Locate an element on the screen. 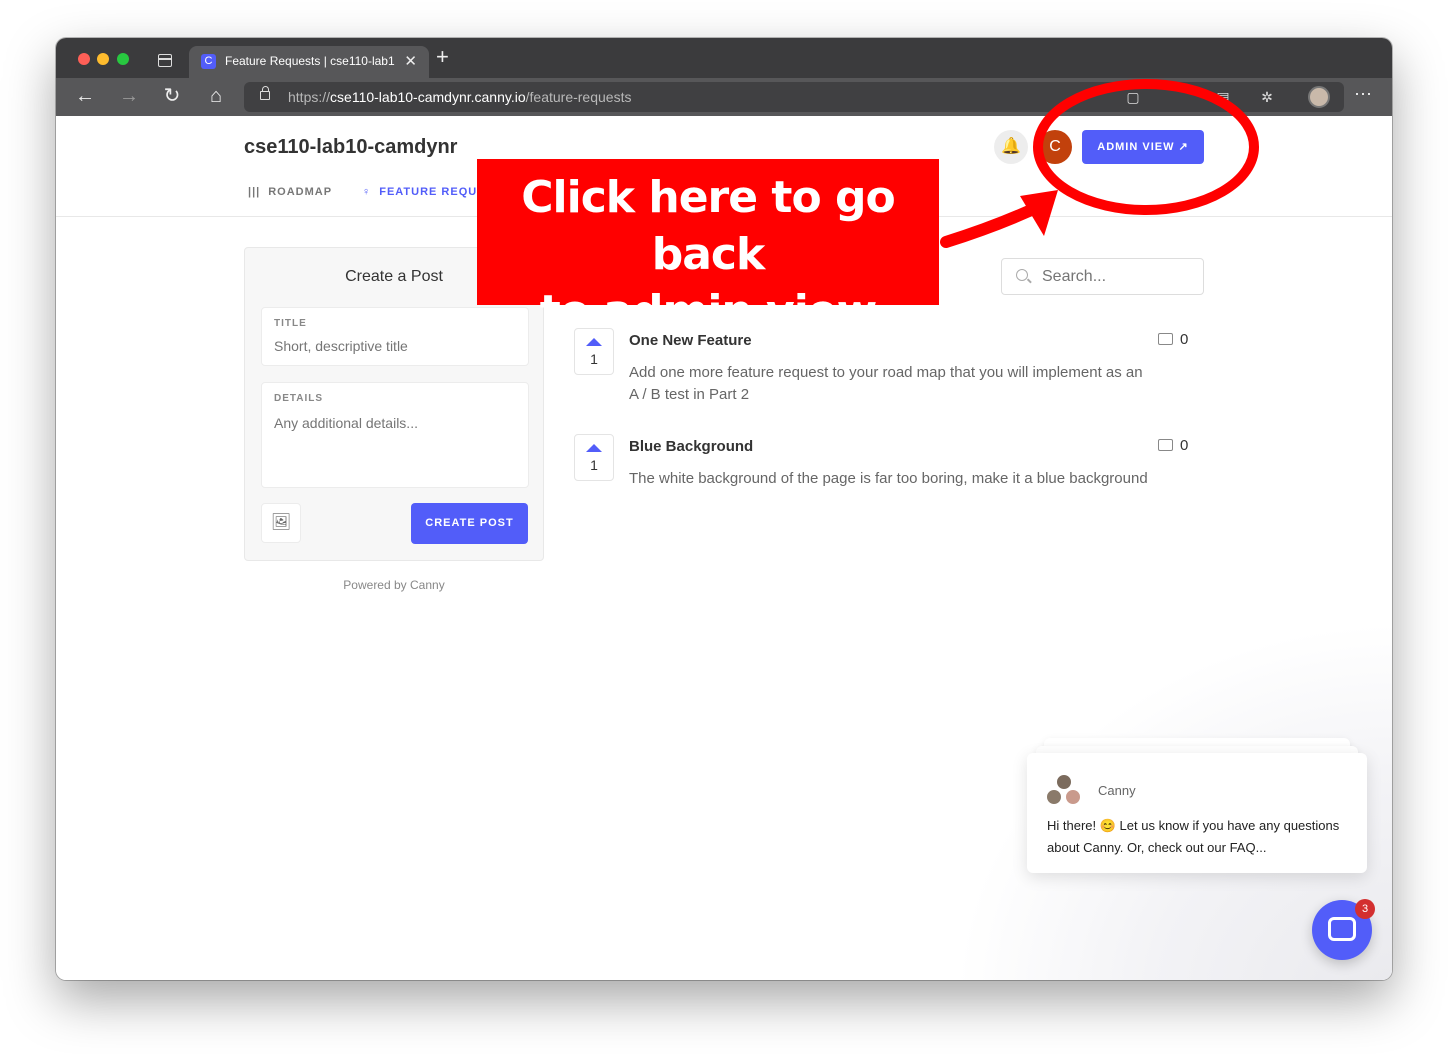  details-input is located at coordinates (394, 423).